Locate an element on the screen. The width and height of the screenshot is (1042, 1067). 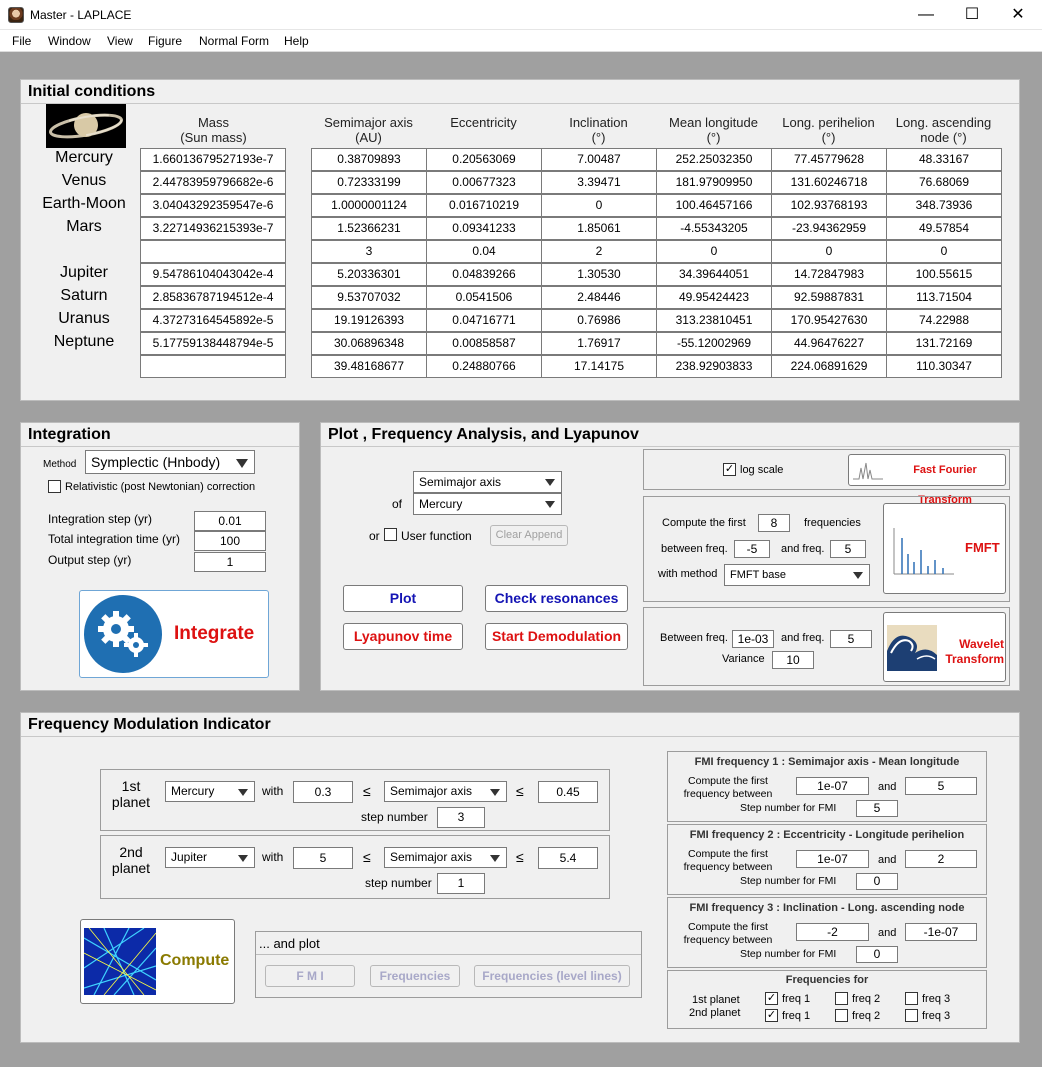
fmi-frequency-2-max-input: 2 is located at coordinates (941, 859).